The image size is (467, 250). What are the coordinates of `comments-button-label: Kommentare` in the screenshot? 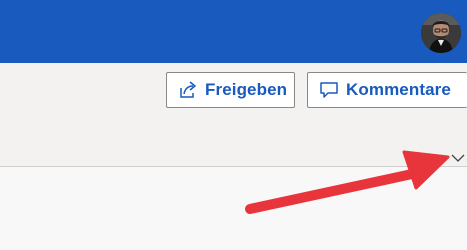 It's located at (398, 89).